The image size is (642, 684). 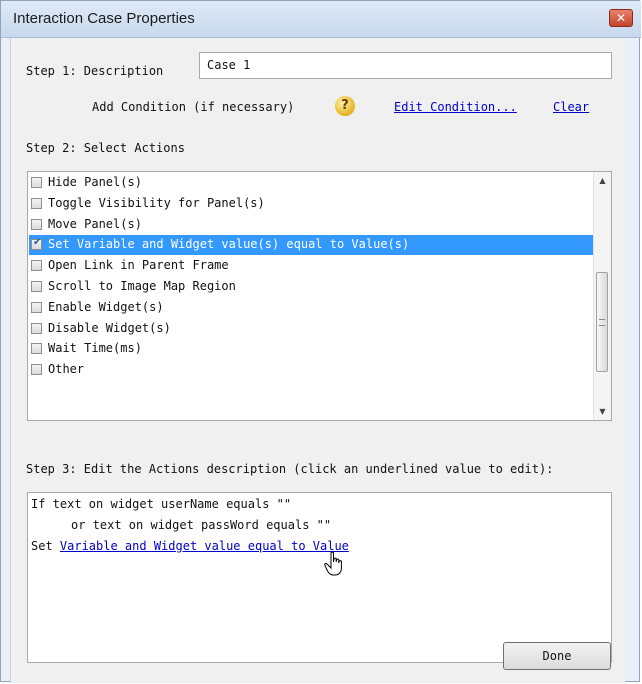 I want to click on scroll-thumb, so click(x=602, y=322).